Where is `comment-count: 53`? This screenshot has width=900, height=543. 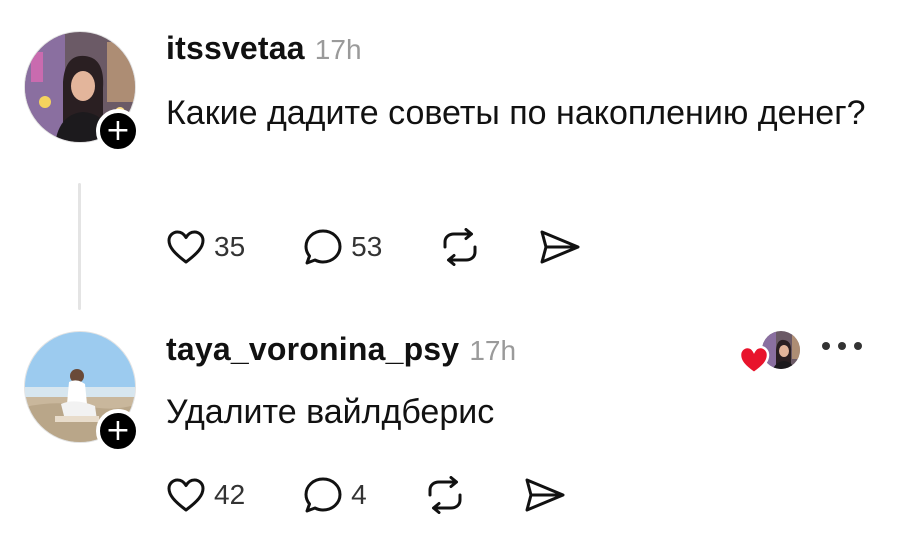 comment-count: 53 is located at coordinates (367, 246).